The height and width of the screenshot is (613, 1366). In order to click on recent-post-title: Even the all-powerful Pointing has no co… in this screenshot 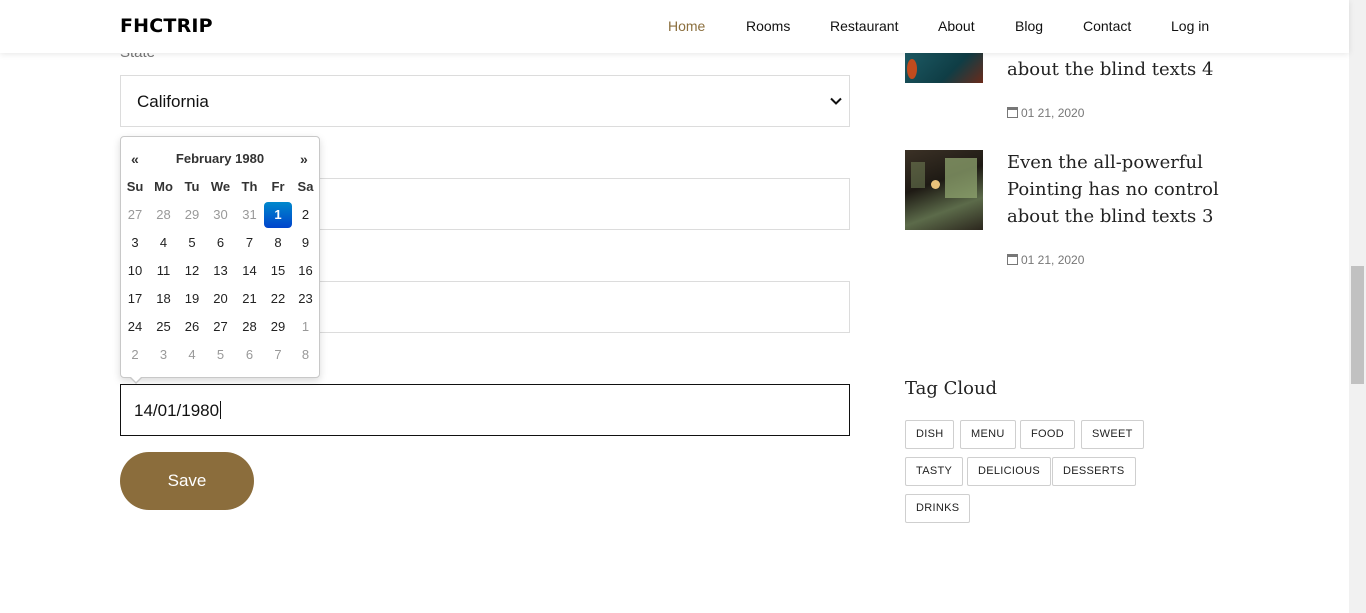, I will do `click(1122, 189)`.